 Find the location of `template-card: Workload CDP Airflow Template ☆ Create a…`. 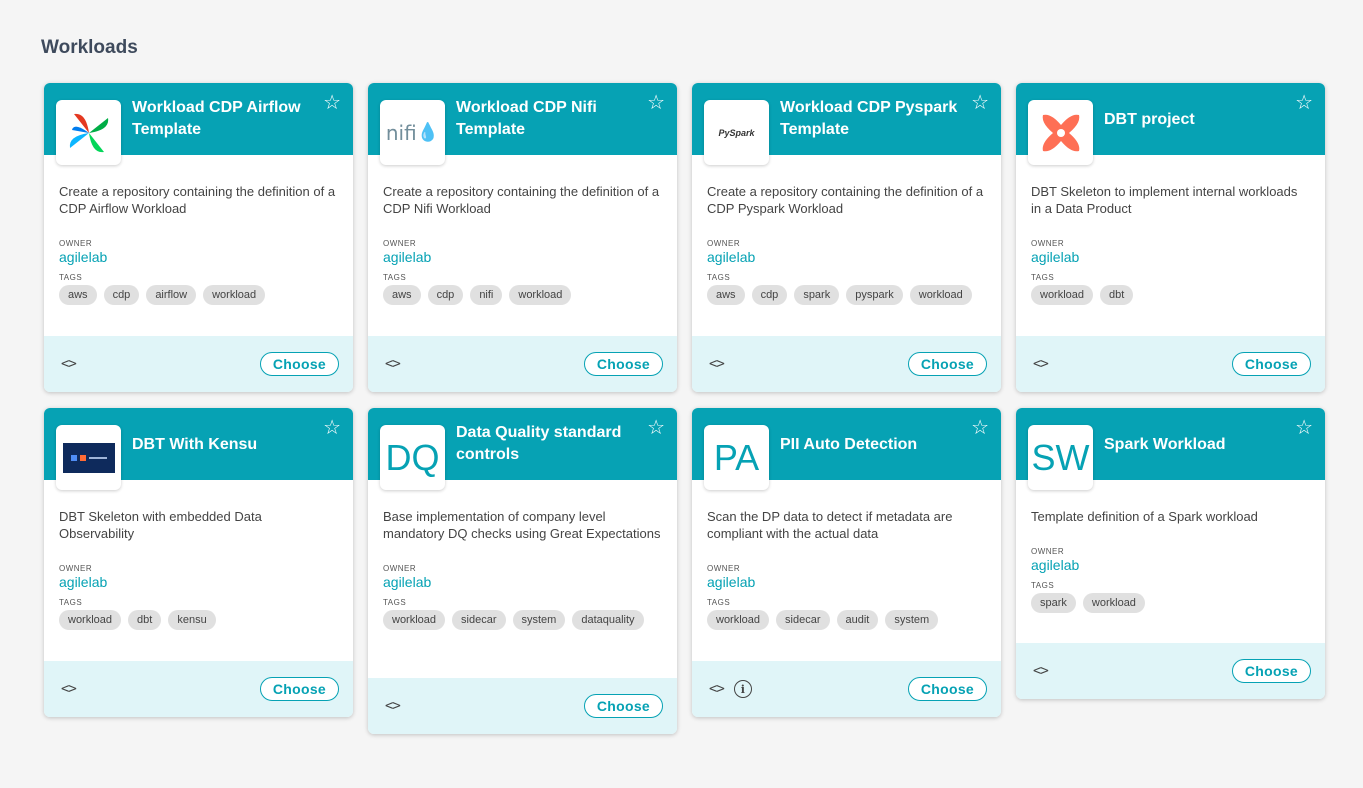

template-card: Workload CDP Airflow Template ☆ Create a… is located at coordinates (198, 237).